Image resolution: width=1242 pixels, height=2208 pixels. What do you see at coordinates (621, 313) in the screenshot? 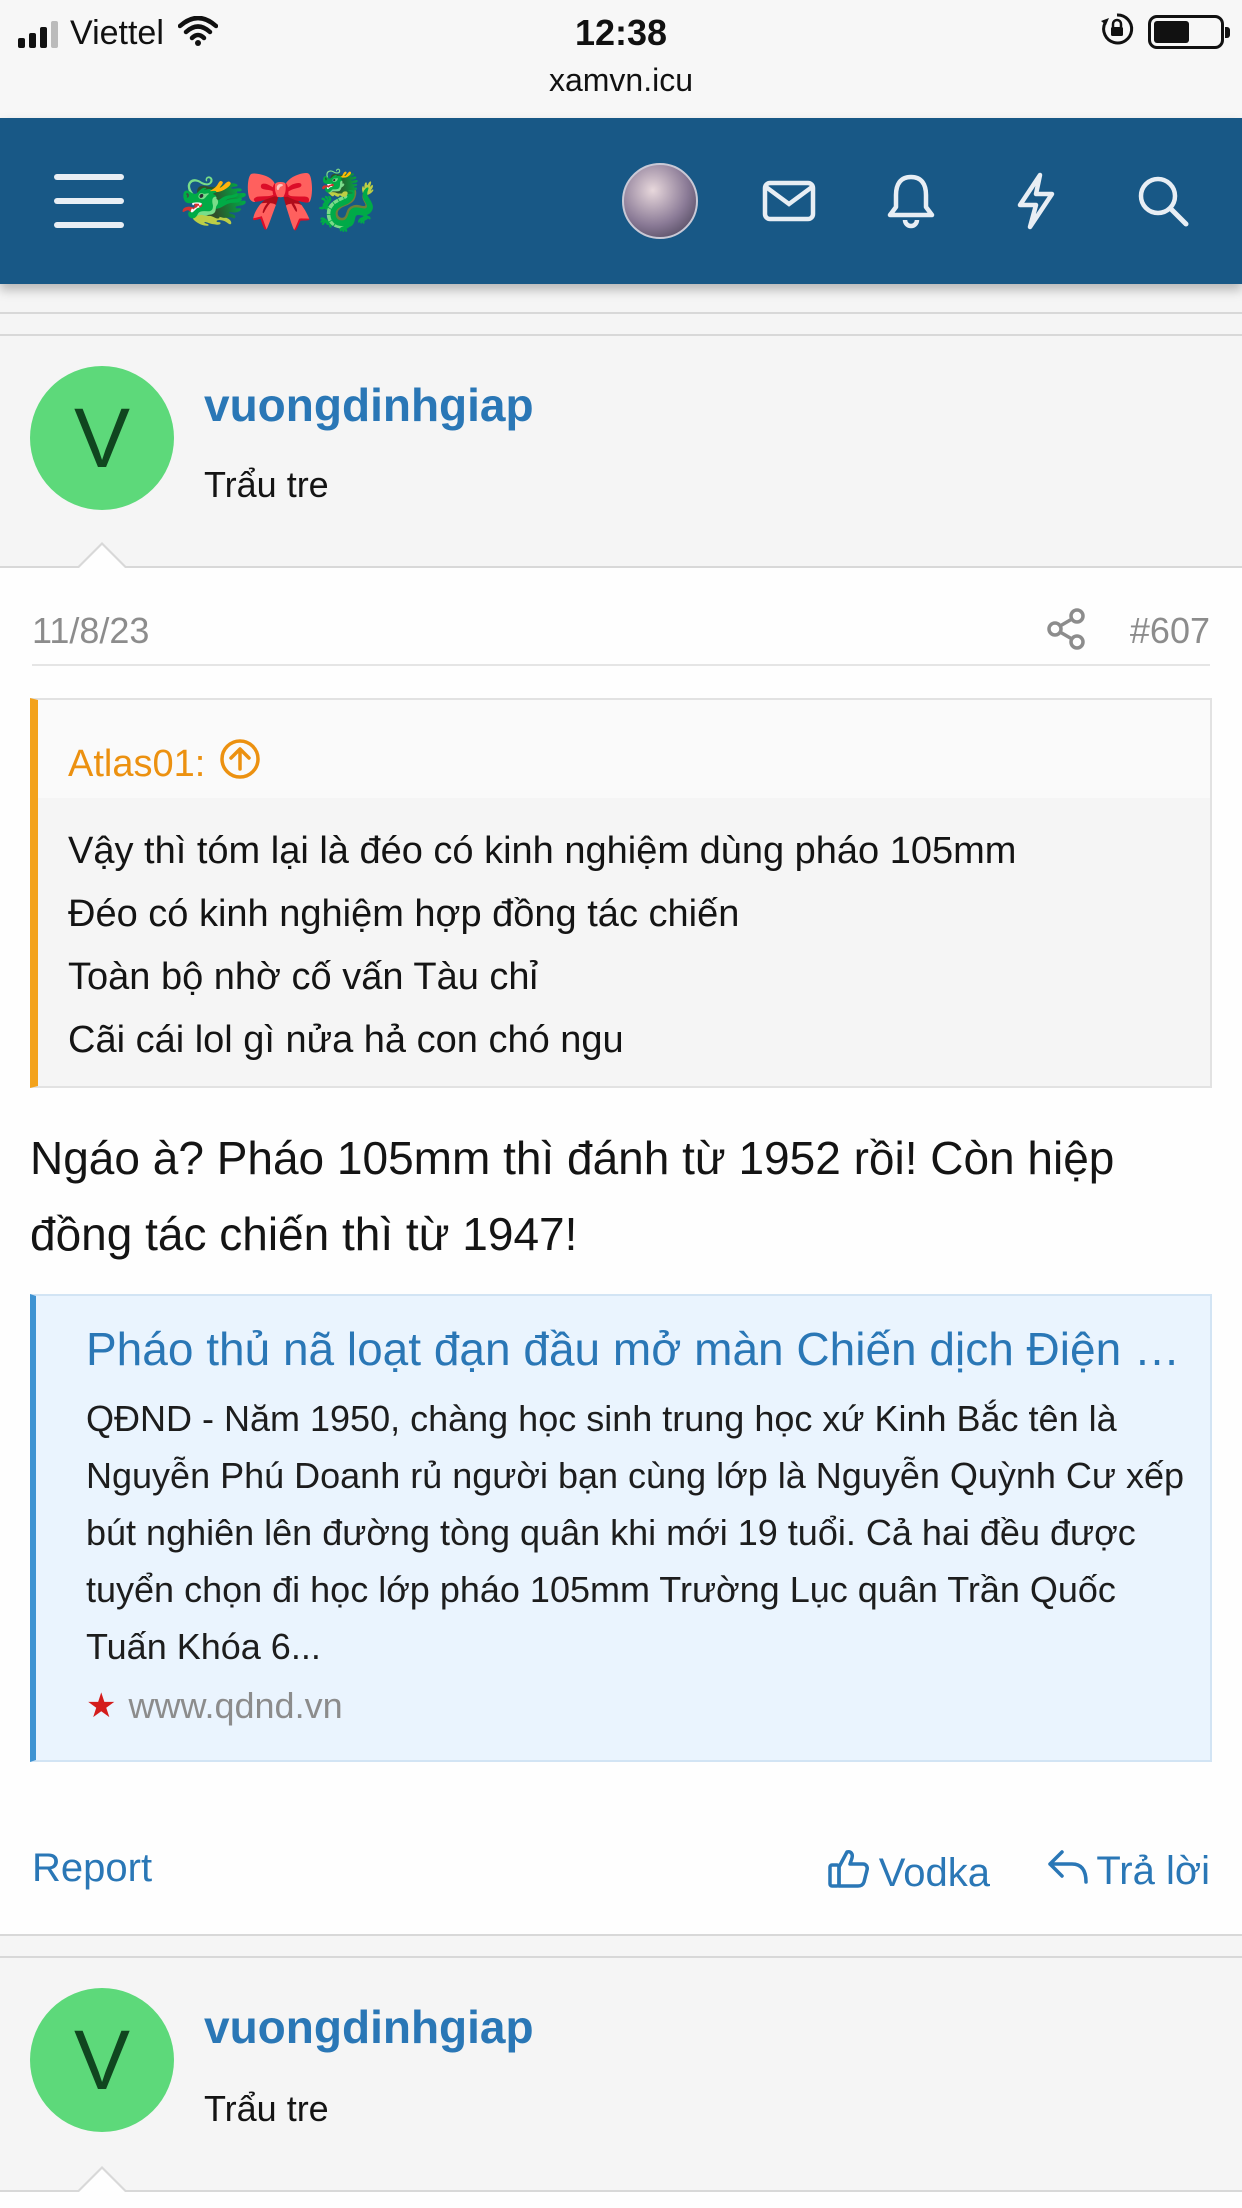
I see `divider` at bounding box center [621, 313].